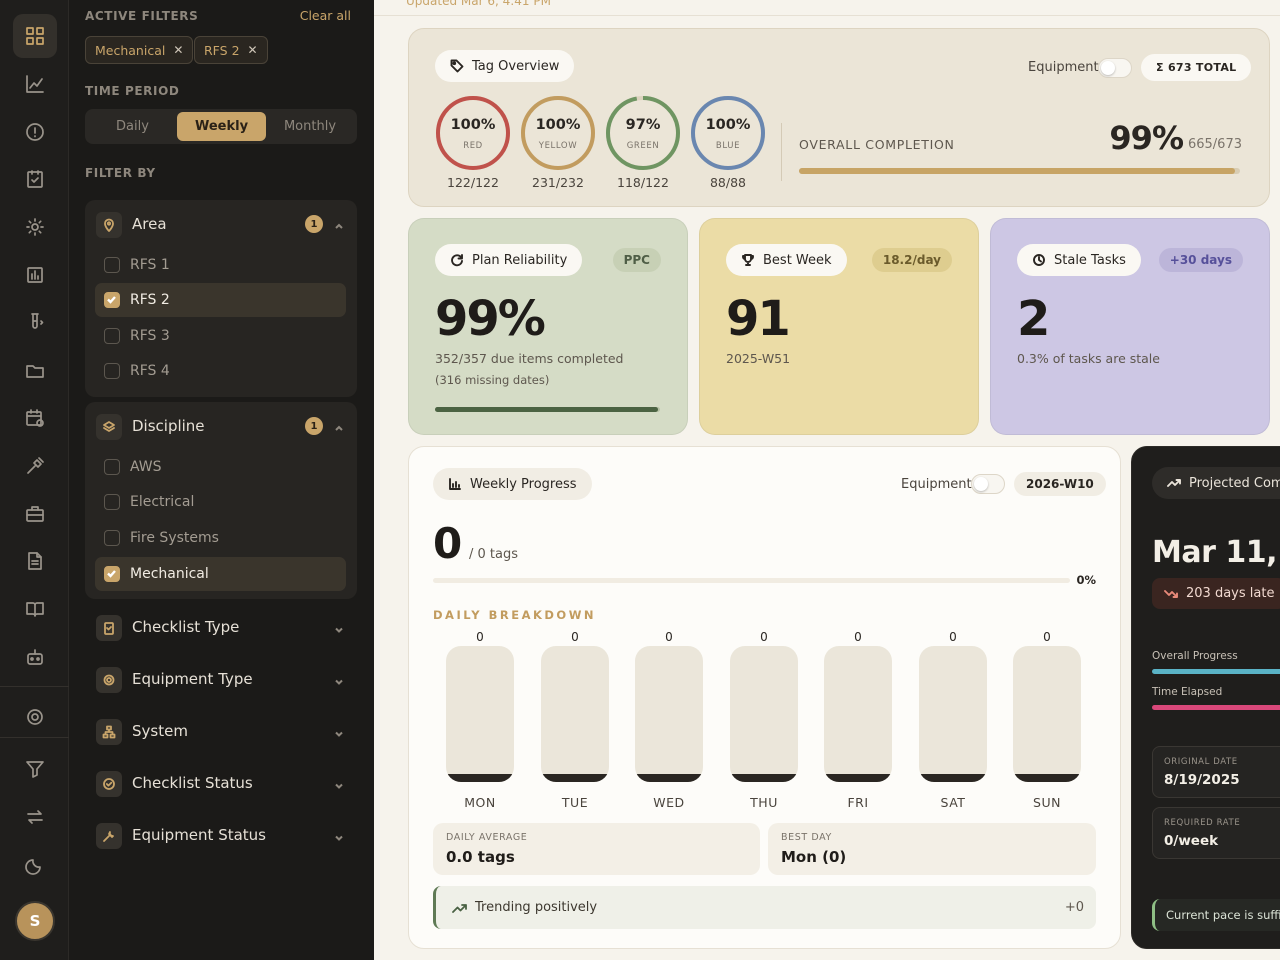 Image resolution: width=1280 pixels, height=960 pixels. I want to click on filter-by-label: FILTER BY, so click(120, 173).